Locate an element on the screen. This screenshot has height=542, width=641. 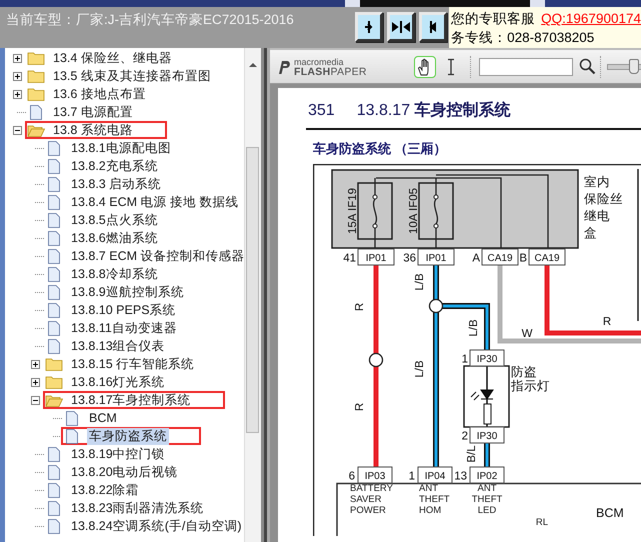
tree-item: 车身防盗系统 is located at coordinates (128, 436).